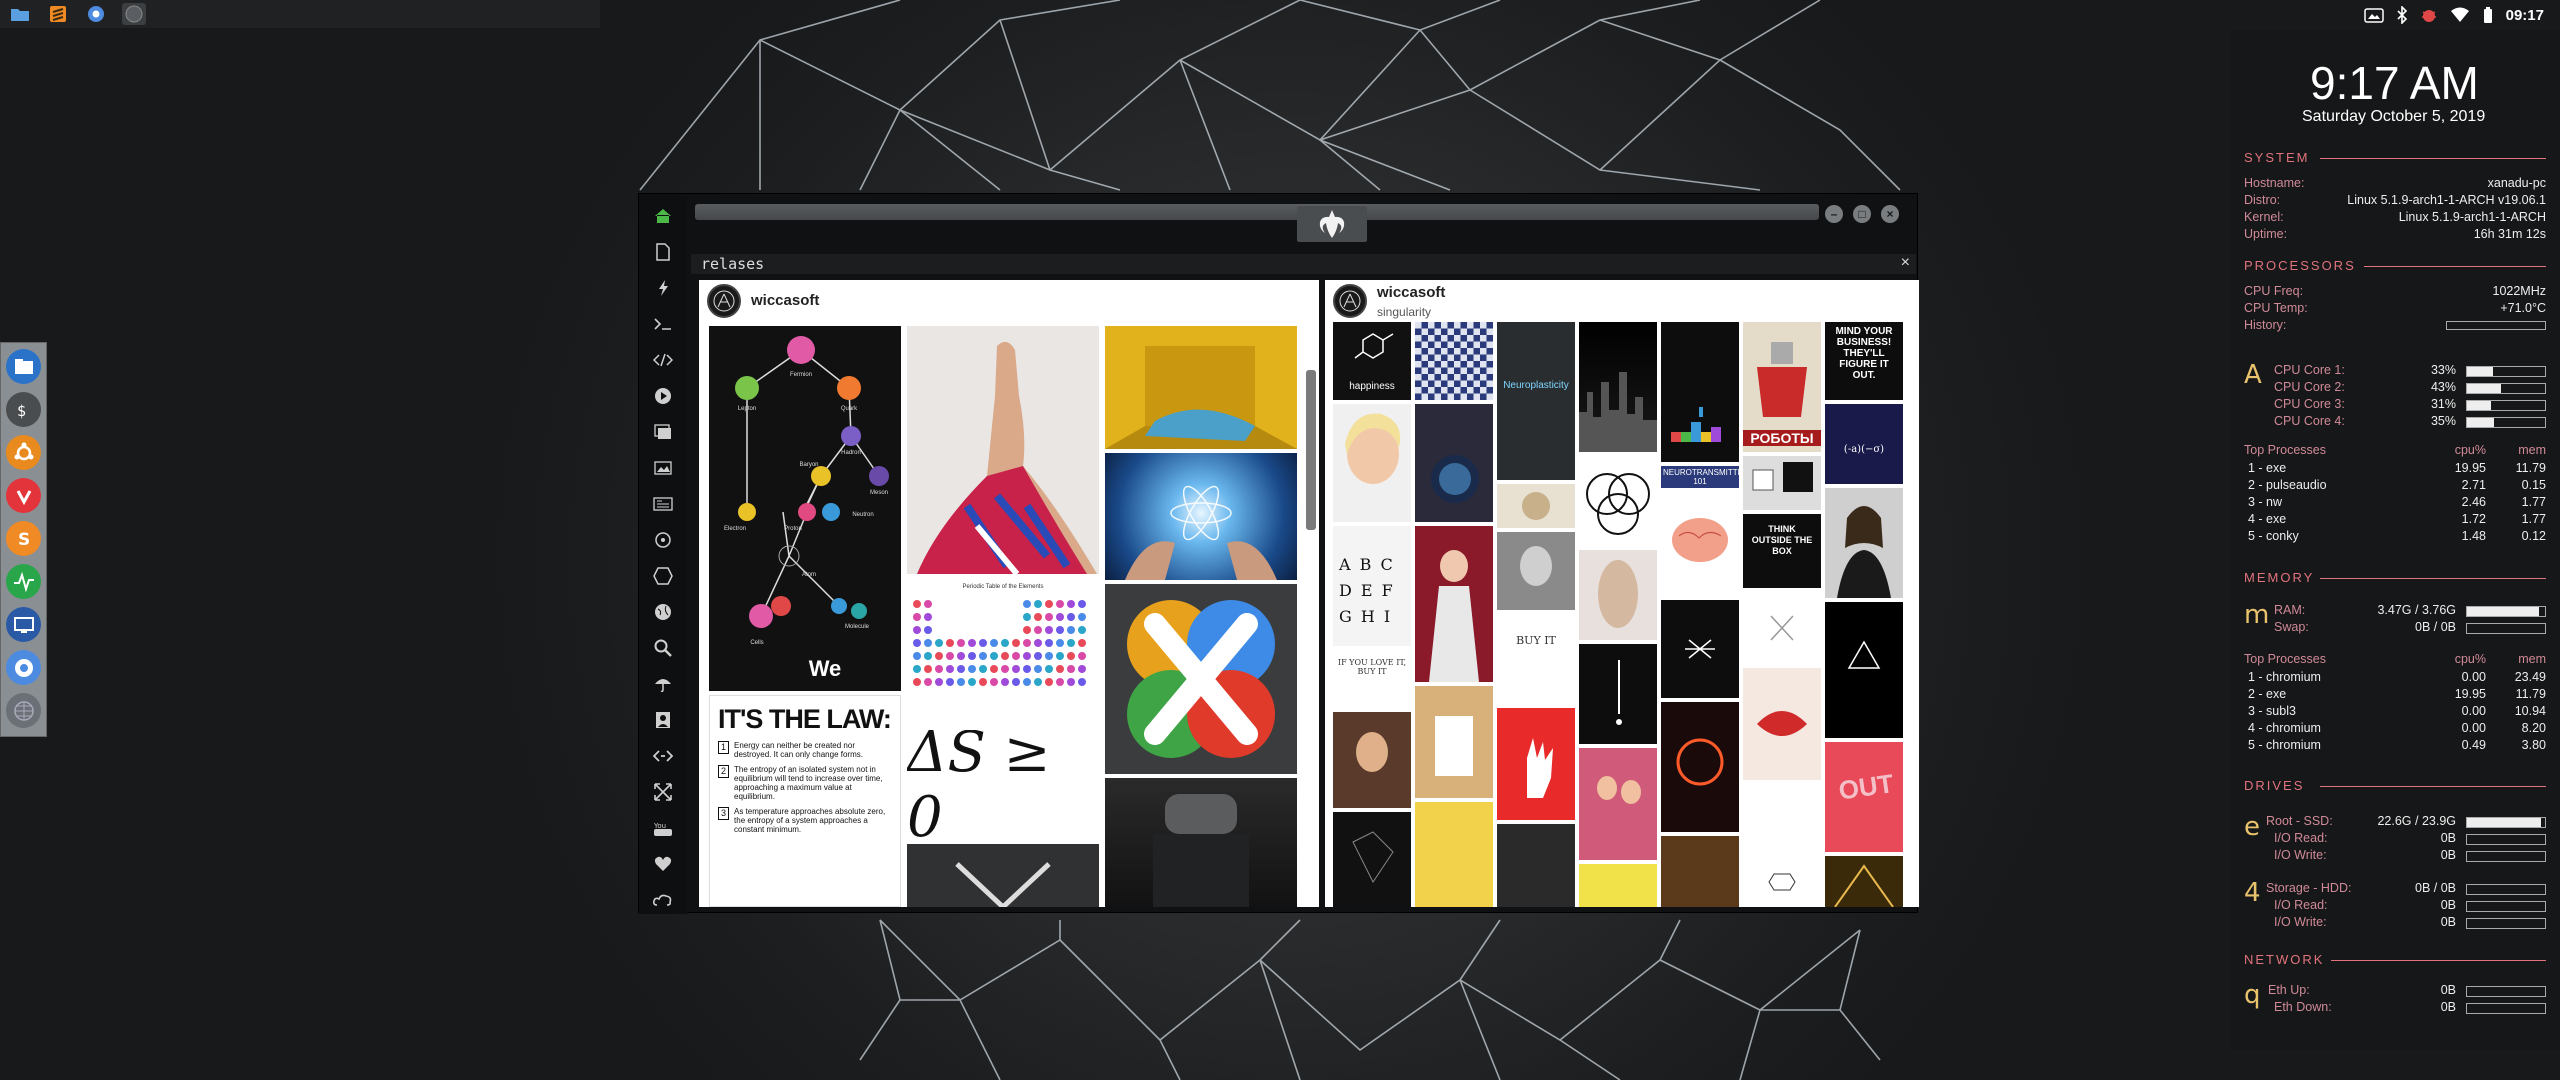  What do you see at coordinates (1618, 885) in the screenshot?
I see `yellow-block-tile` at bounding box center [1618, 885].